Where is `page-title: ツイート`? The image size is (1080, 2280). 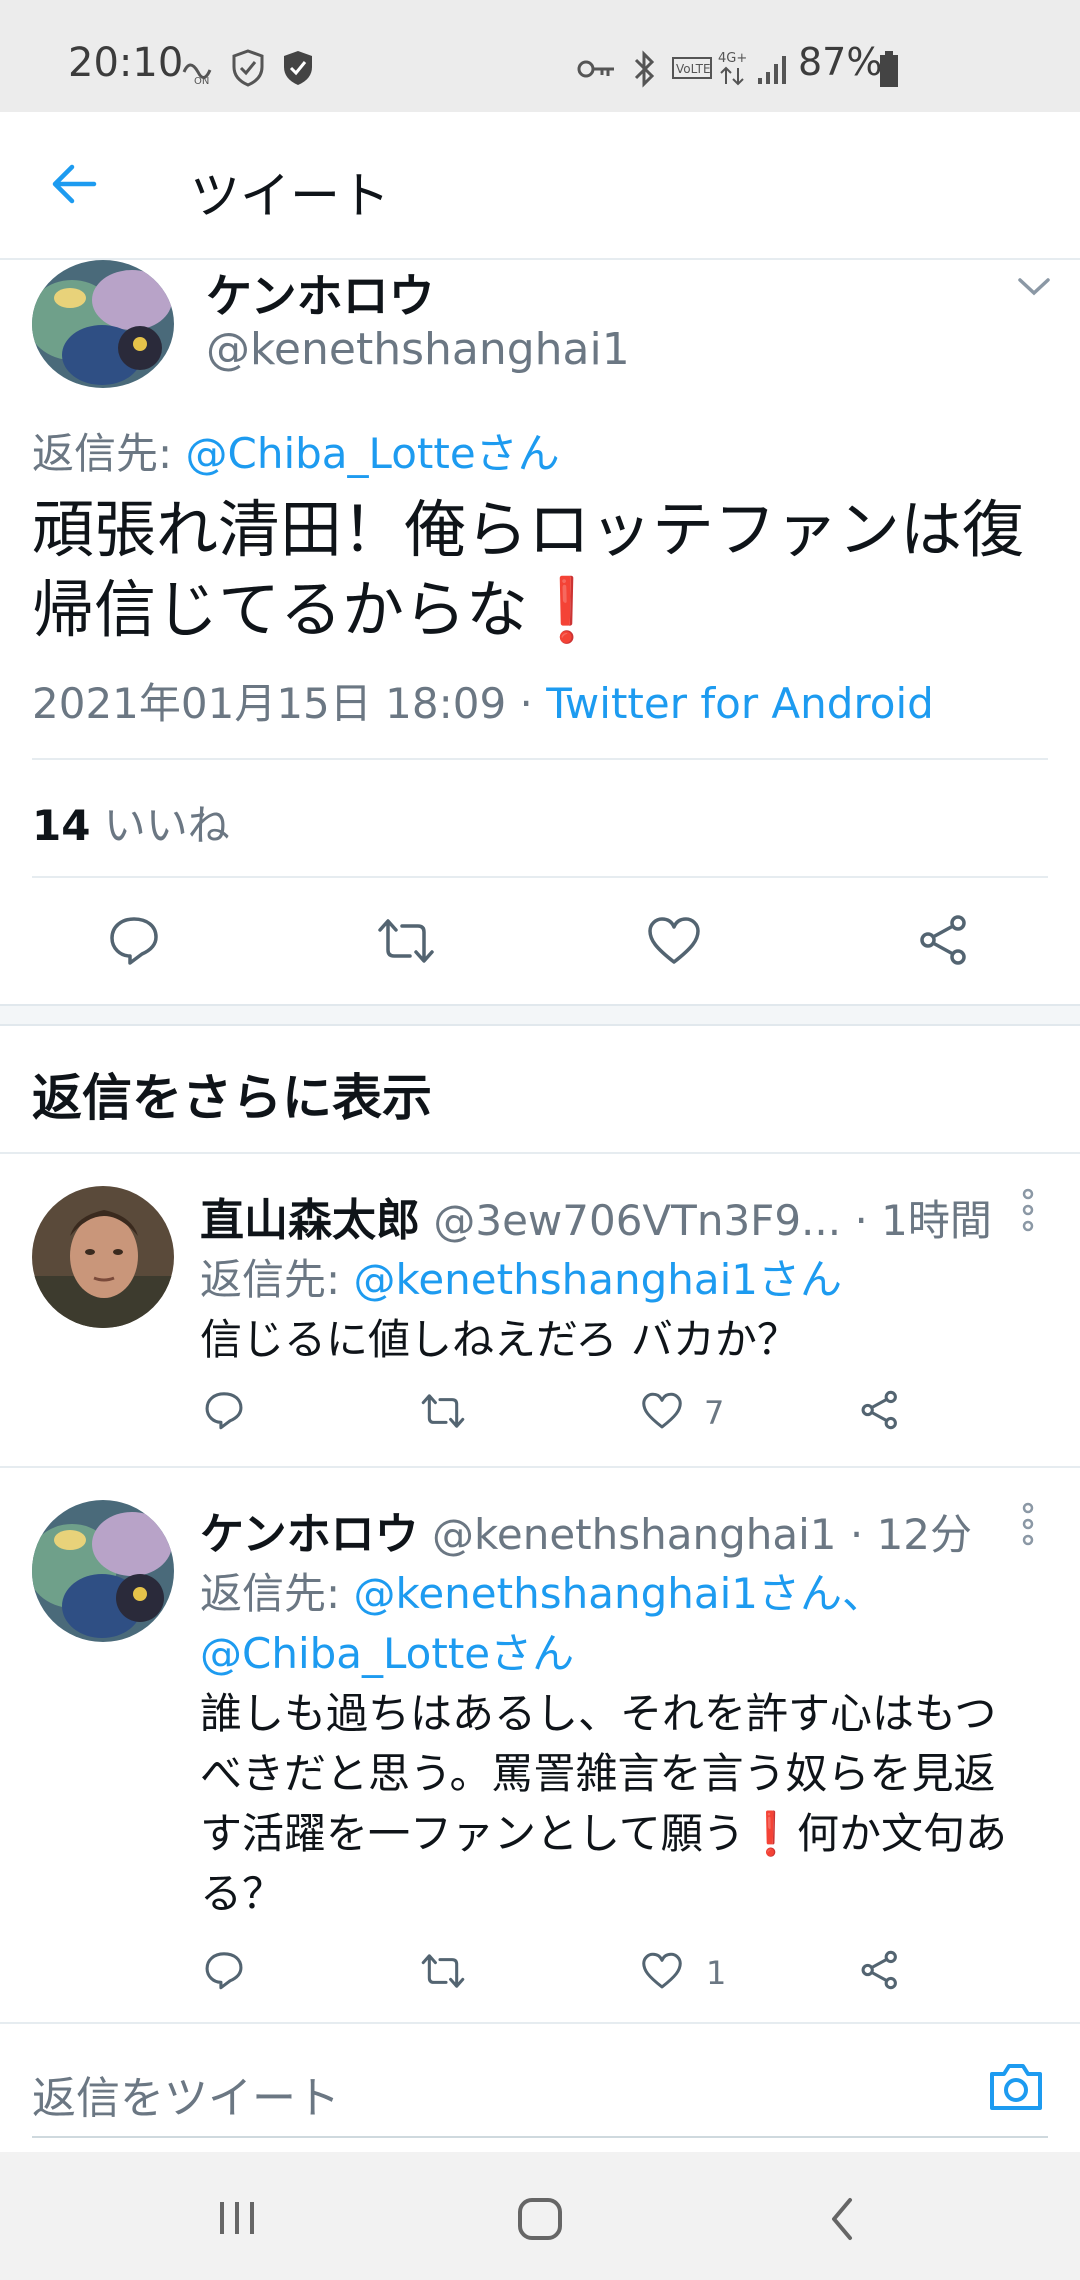 page-title: ツイート is located at coordinates (290, 196).